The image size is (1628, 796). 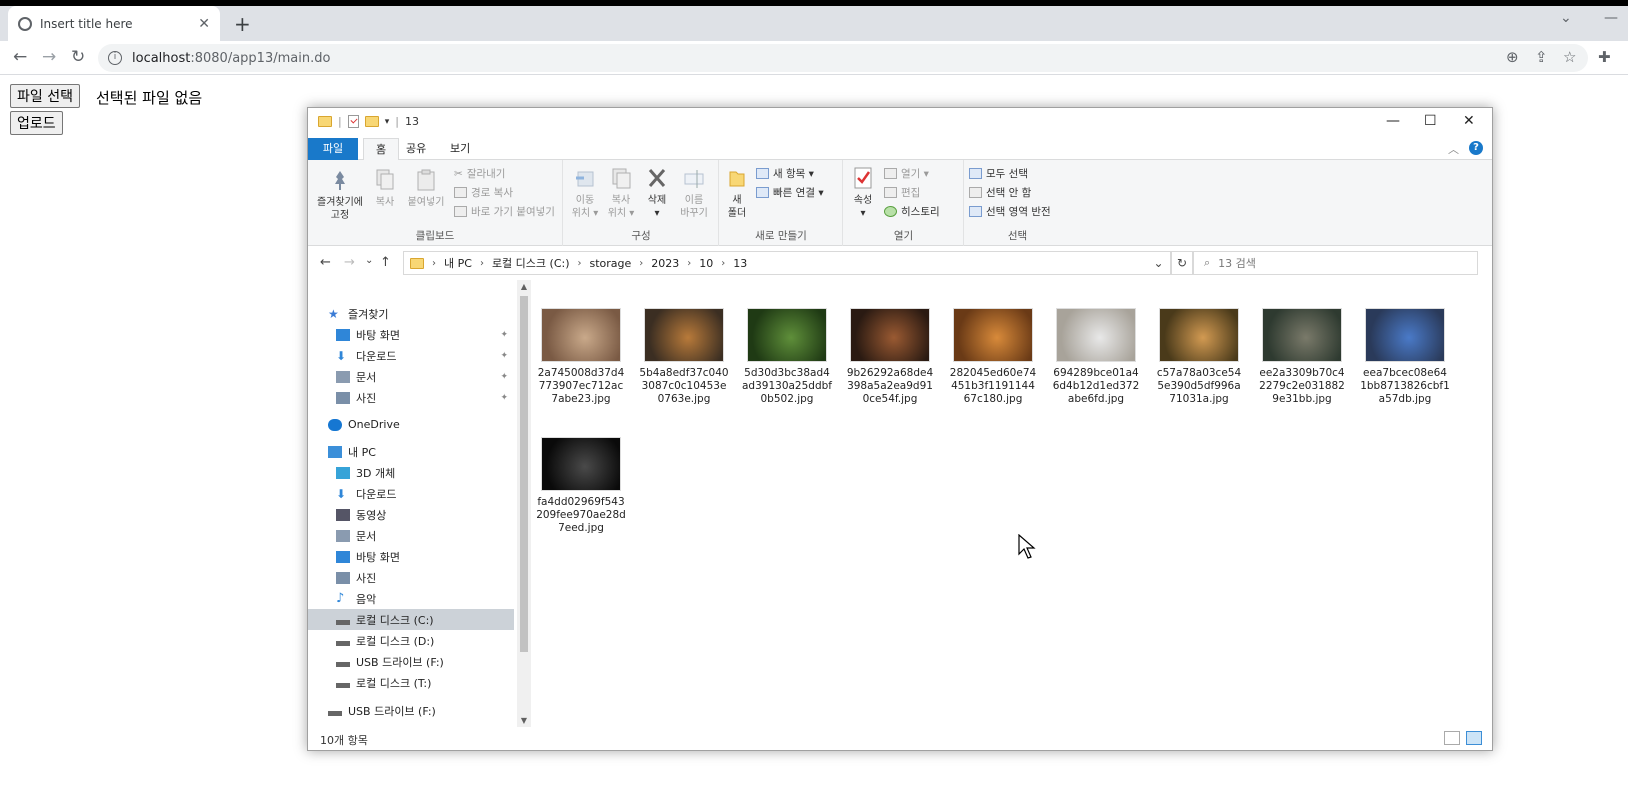 What do you see at coordinates (621, 193) in the screenshot?
I see `copy-to-button: 복사 위치 ▾` at bounding box center [621, 193].